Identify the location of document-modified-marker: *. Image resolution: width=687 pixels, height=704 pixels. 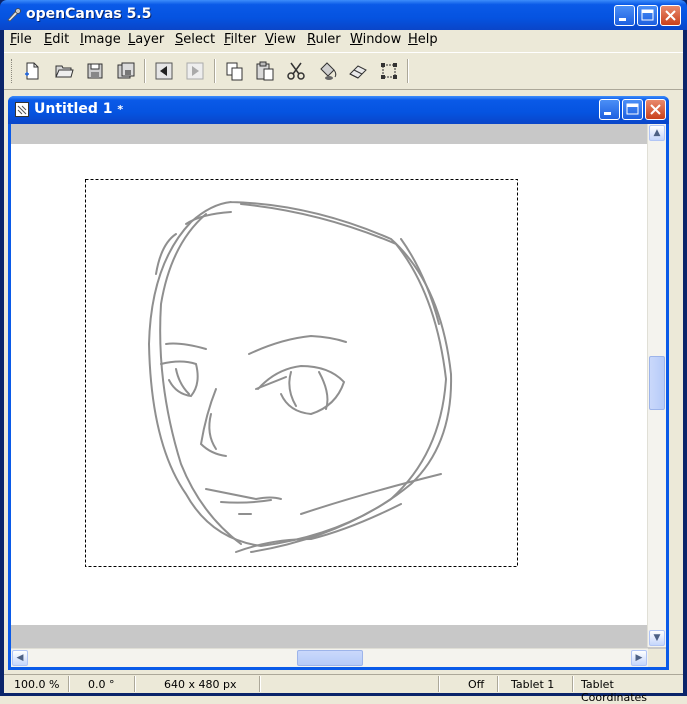
(120, 109).